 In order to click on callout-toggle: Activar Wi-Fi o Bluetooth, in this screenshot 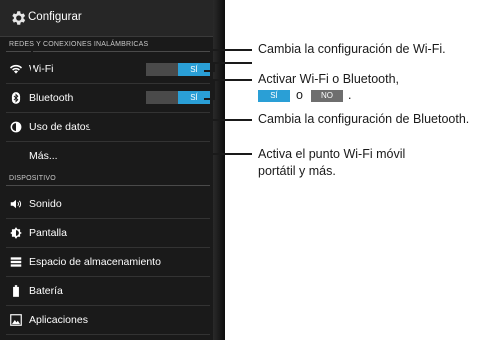, I will do `click(329, 79)`.